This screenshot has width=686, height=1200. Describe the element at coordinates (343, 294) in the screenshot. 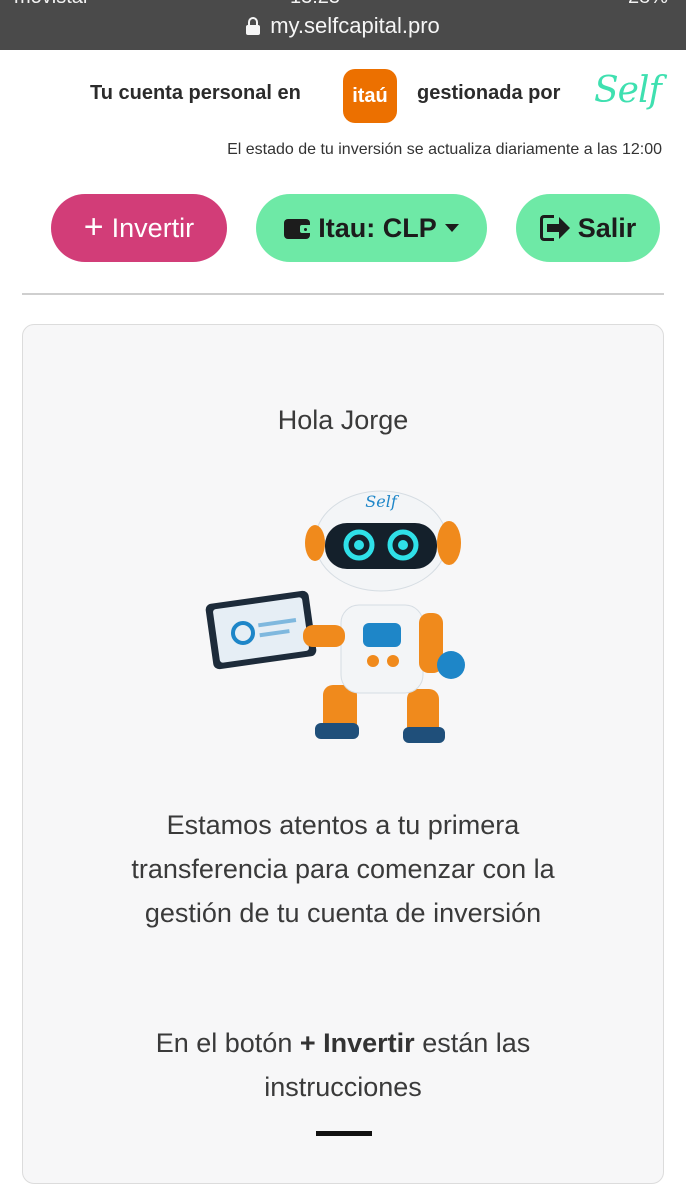

I see `header-divider` at that location.